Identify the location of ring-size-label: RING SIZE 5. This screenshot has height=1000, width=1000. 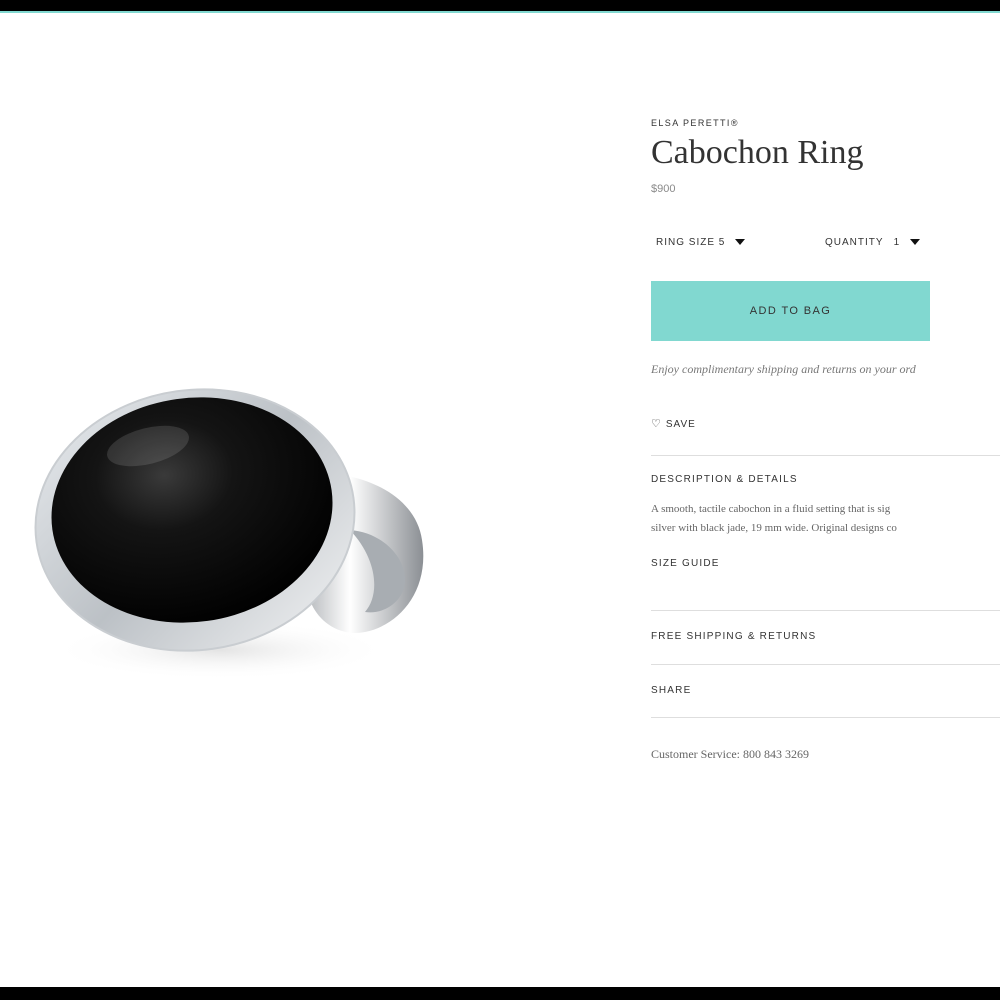
(691, 242).